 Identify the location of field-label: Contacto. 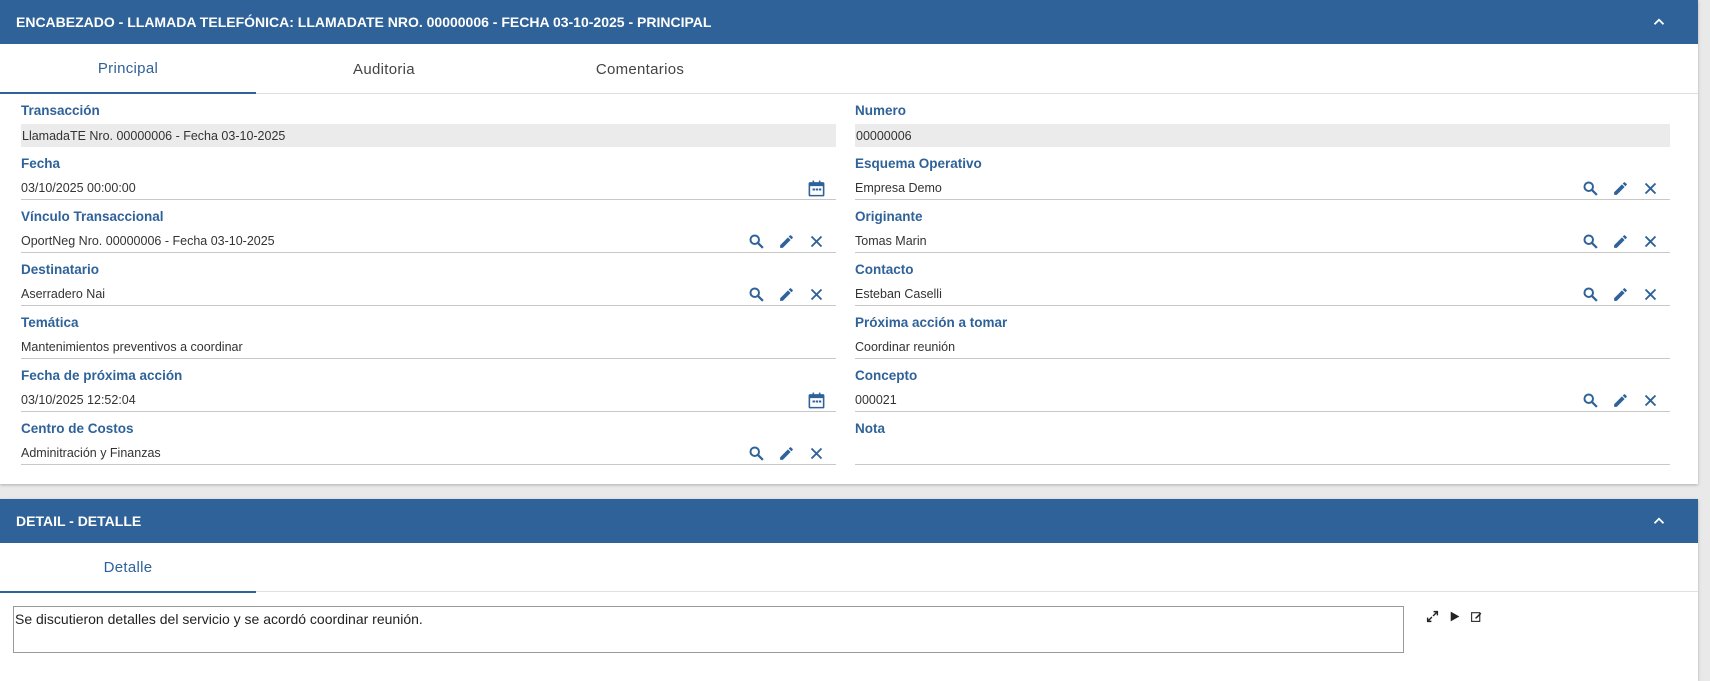
(884, 269).